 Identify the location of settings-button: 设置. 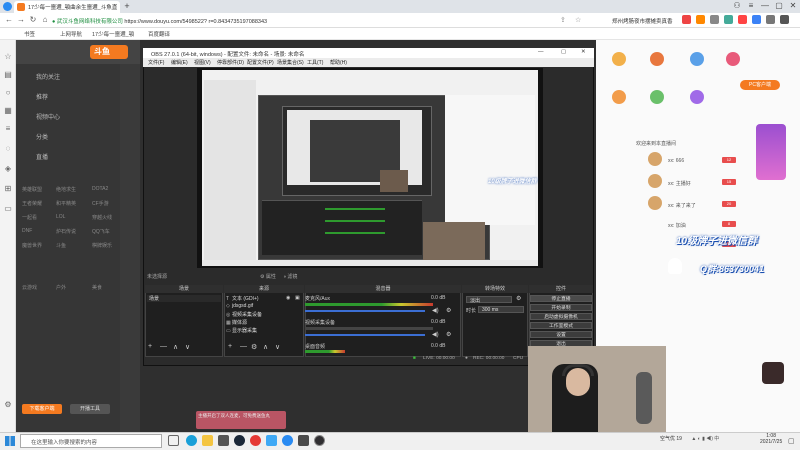
(561, 334).